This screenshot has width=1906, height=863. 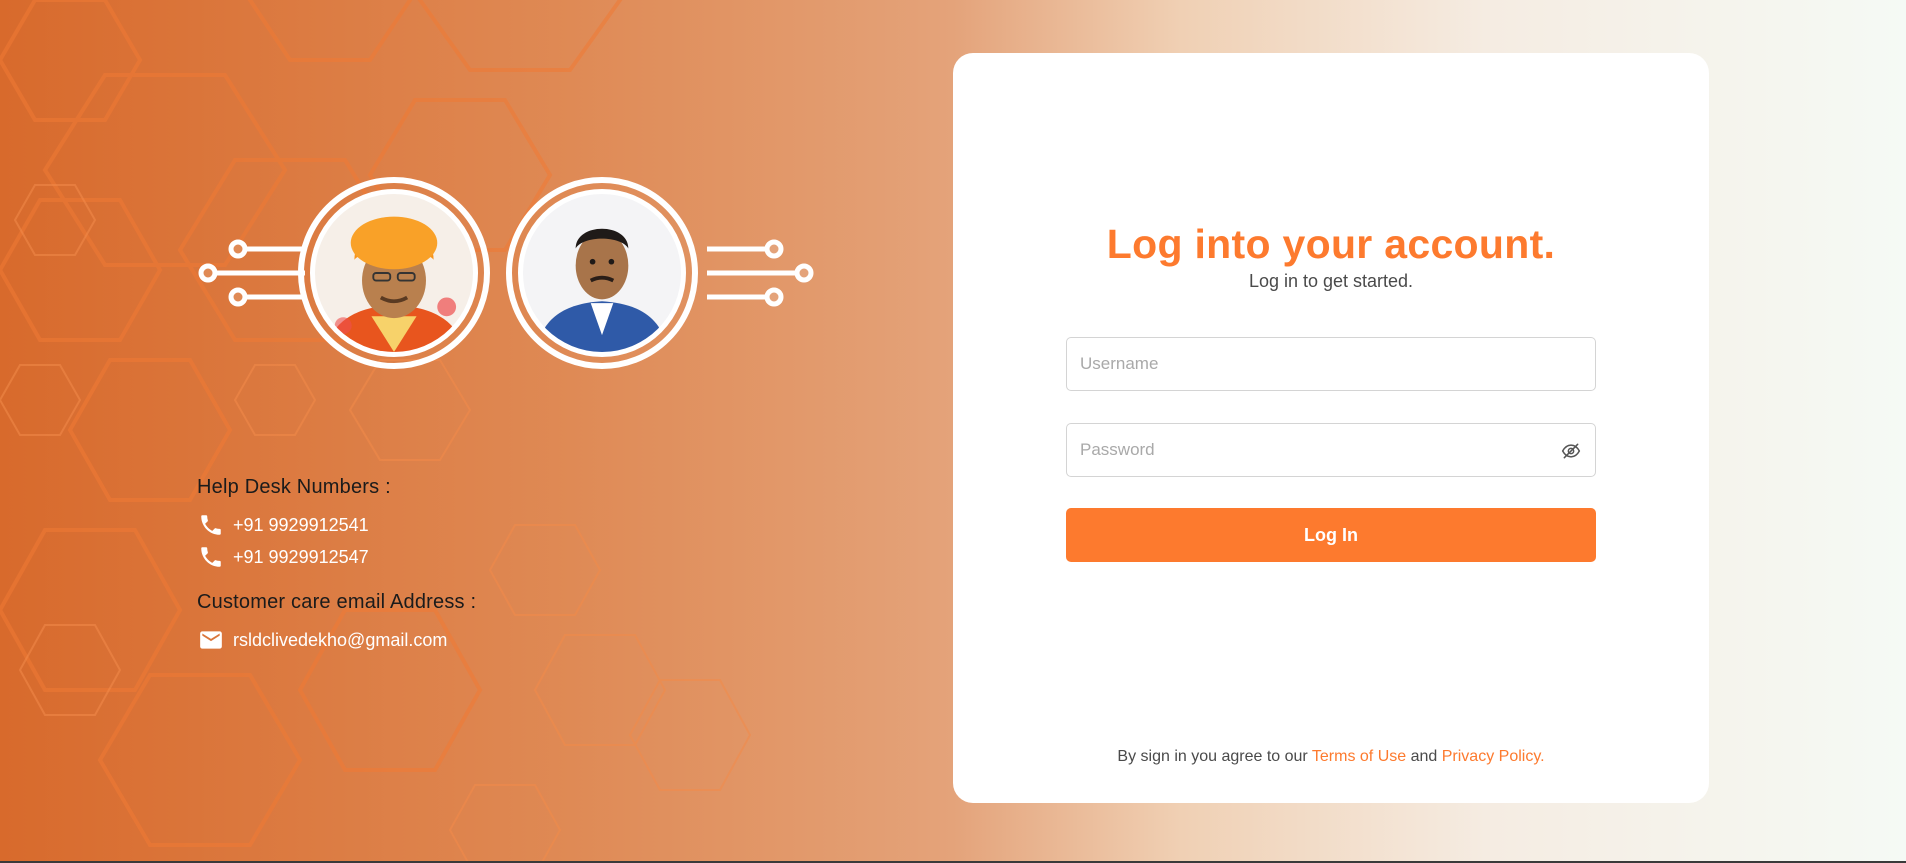 I want to click on helpdesk-email: rsldclivedekho@gmail.com, so click(x=407, y=640).